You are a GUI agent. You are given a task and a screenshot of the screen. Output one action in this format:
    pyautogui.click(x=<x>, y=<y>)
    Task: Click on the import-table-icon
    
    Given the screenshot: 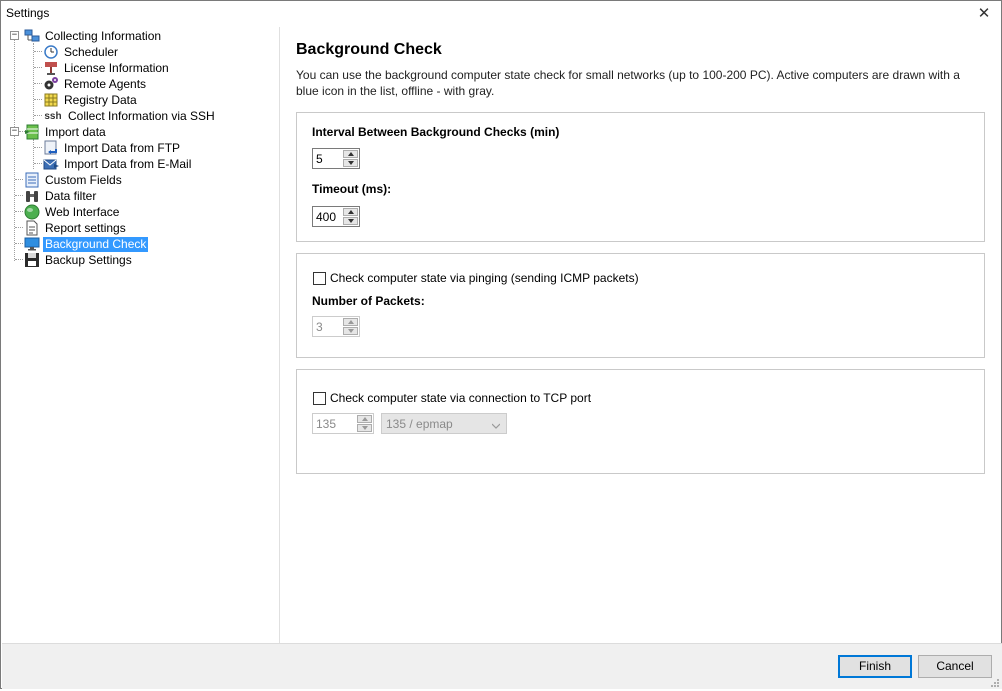 What is the action you would take?
    pyautogui.click(x=32, y=132)
    